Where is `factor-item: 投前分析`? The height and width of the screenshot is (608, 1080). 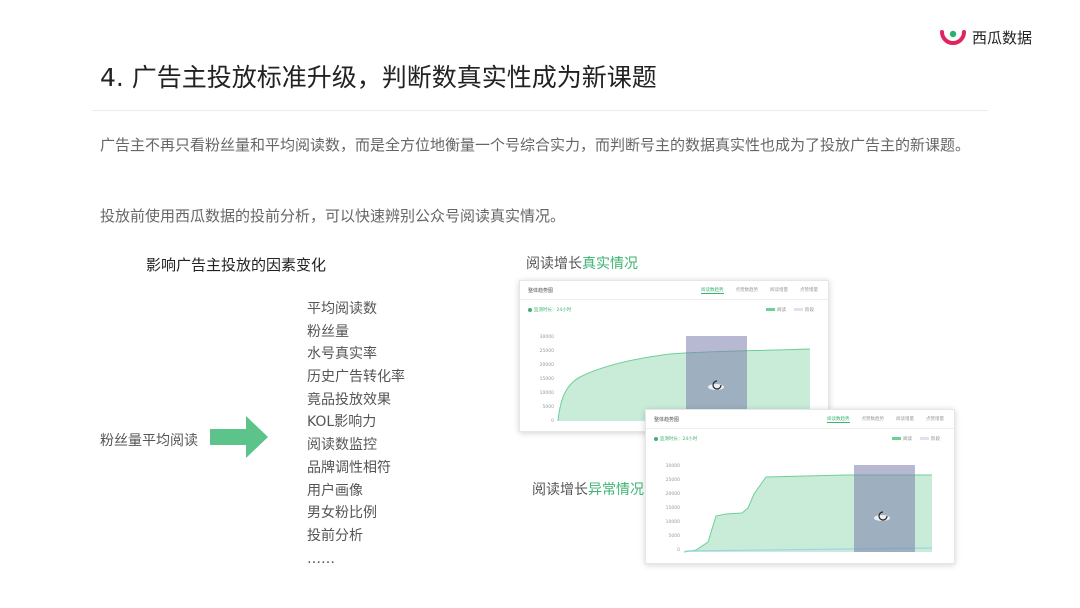 factor-item: 投前分析 is located at coordinates (335, 535).